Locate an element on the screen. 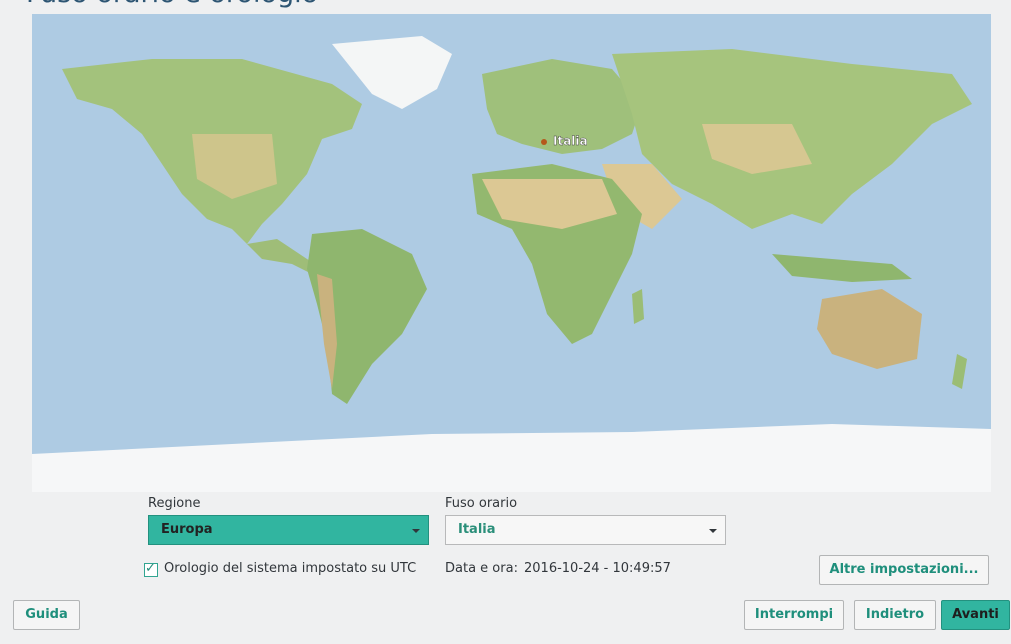 The image size is (1011, 644). datetime-label: Data e ora: is located at coordinates (481, 568).